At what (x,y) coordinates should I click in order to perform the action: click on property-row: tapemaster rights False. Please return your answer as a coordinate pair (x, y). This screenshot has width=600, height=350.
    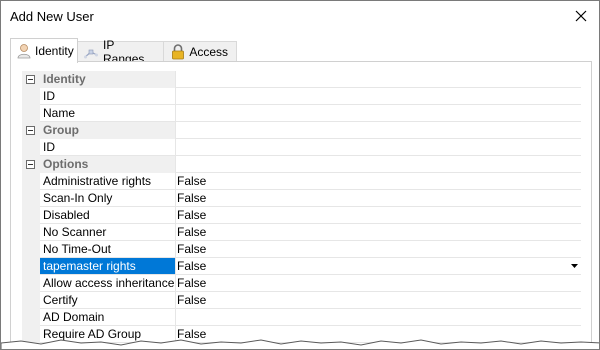
    Looking at the image, I should click on (301, 266).